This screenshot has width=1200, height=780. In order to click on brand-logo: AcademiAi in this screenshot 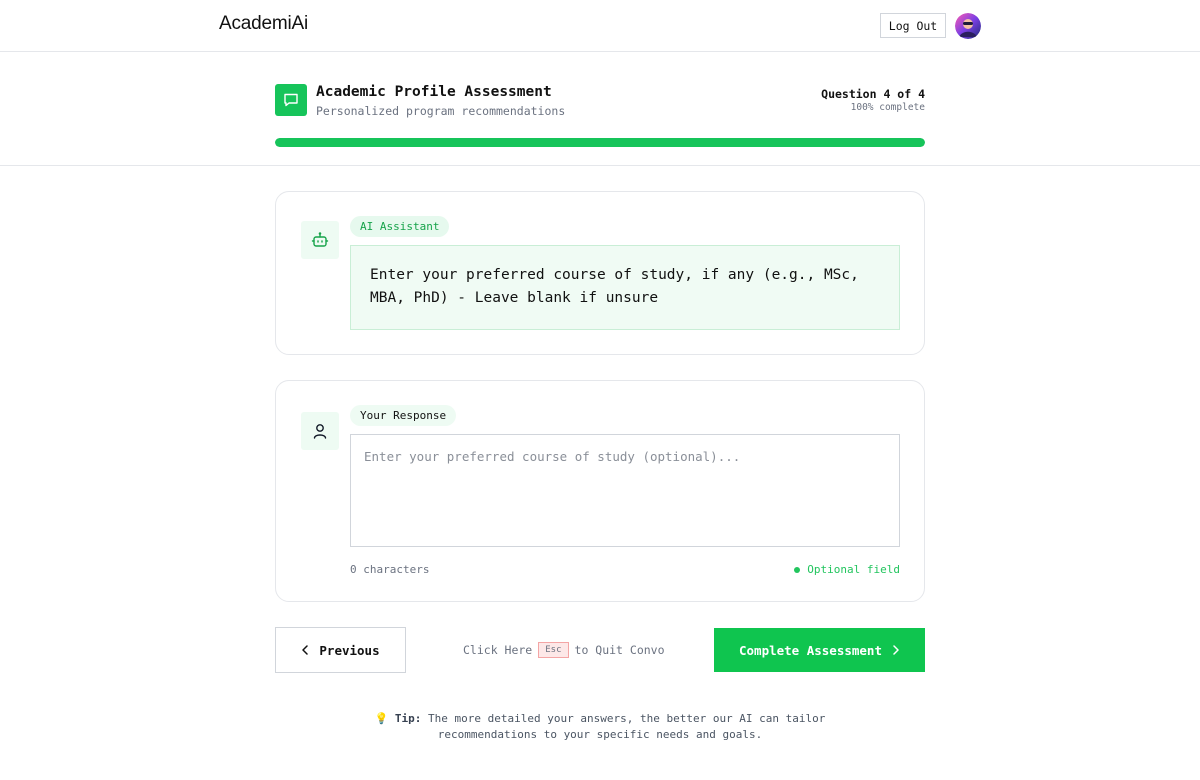, I will do `click(263, 24)`.